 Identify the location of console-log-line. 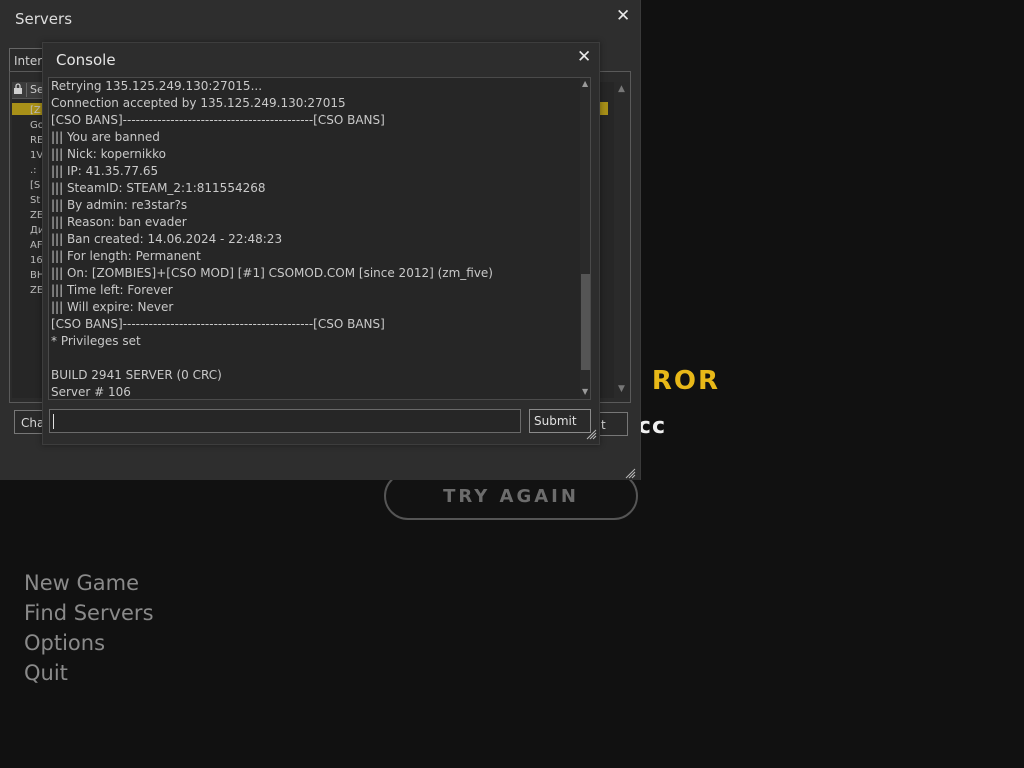
(272, 358).